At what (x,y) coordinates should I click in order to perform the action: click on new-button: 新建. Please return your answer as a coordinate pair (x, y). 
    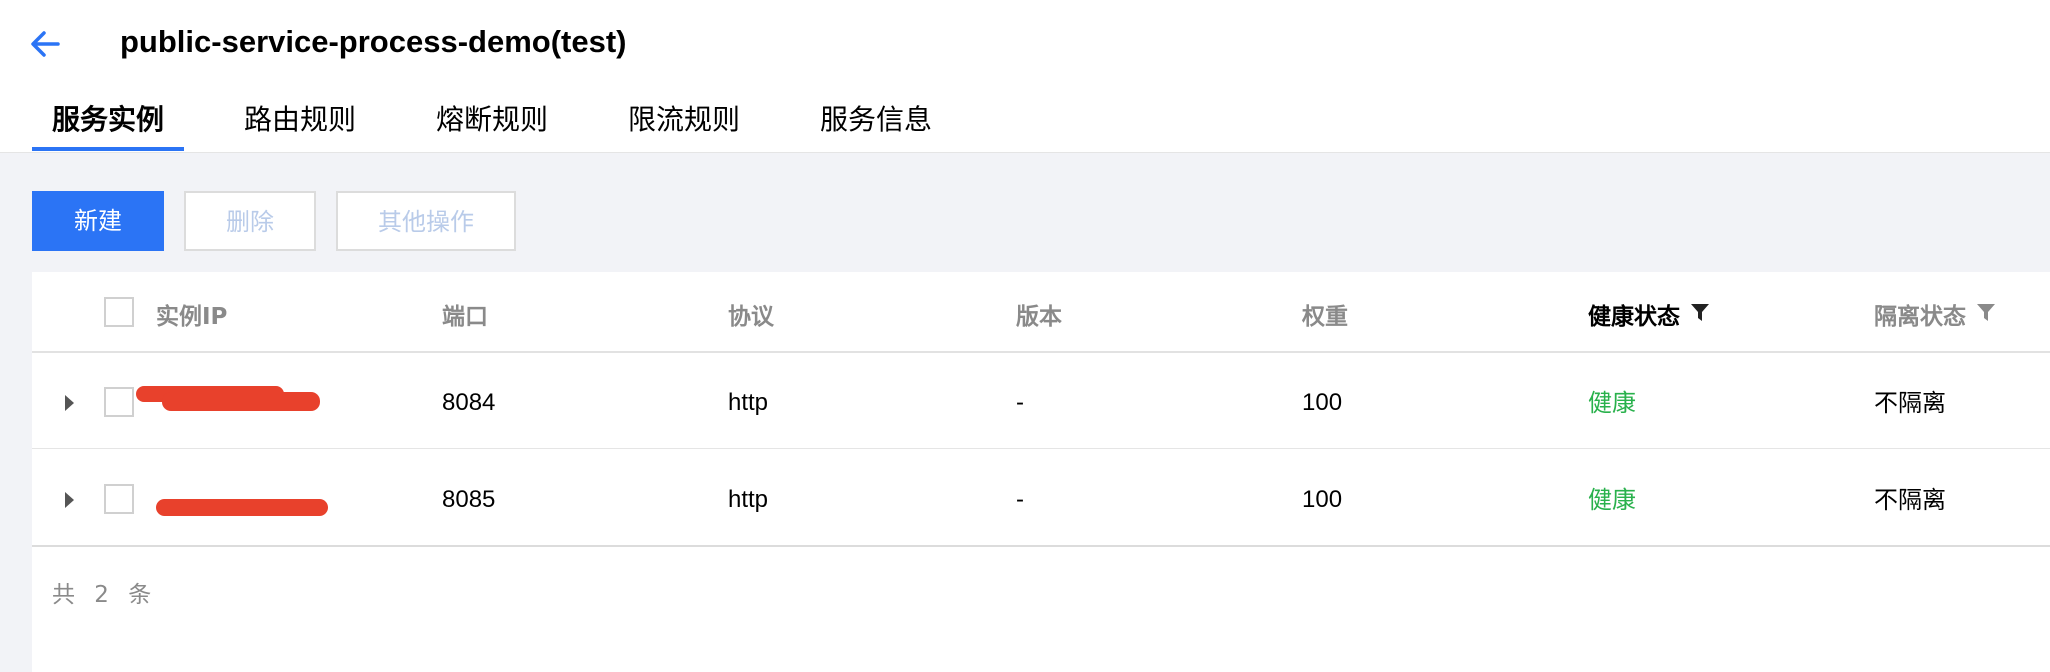
    Looking at the image, I should click on (98, 221).